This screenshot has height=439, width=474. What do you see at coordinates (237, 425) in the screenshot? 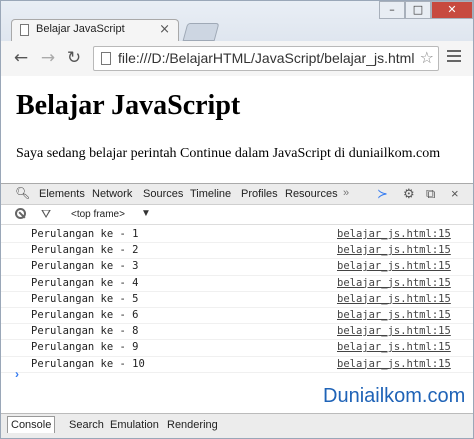
I see `devtools-drawer-tabs: Console Search Emulation Rendering` at bounding box center [237, 425].